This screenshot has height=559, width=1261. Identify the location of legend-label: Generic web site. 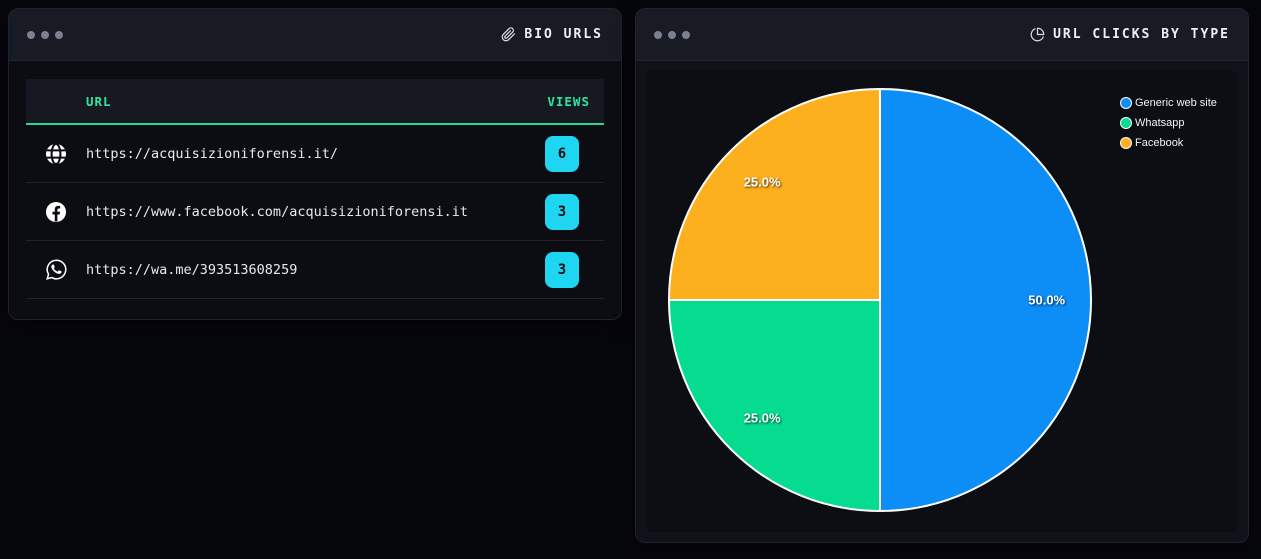
(1176, 103).